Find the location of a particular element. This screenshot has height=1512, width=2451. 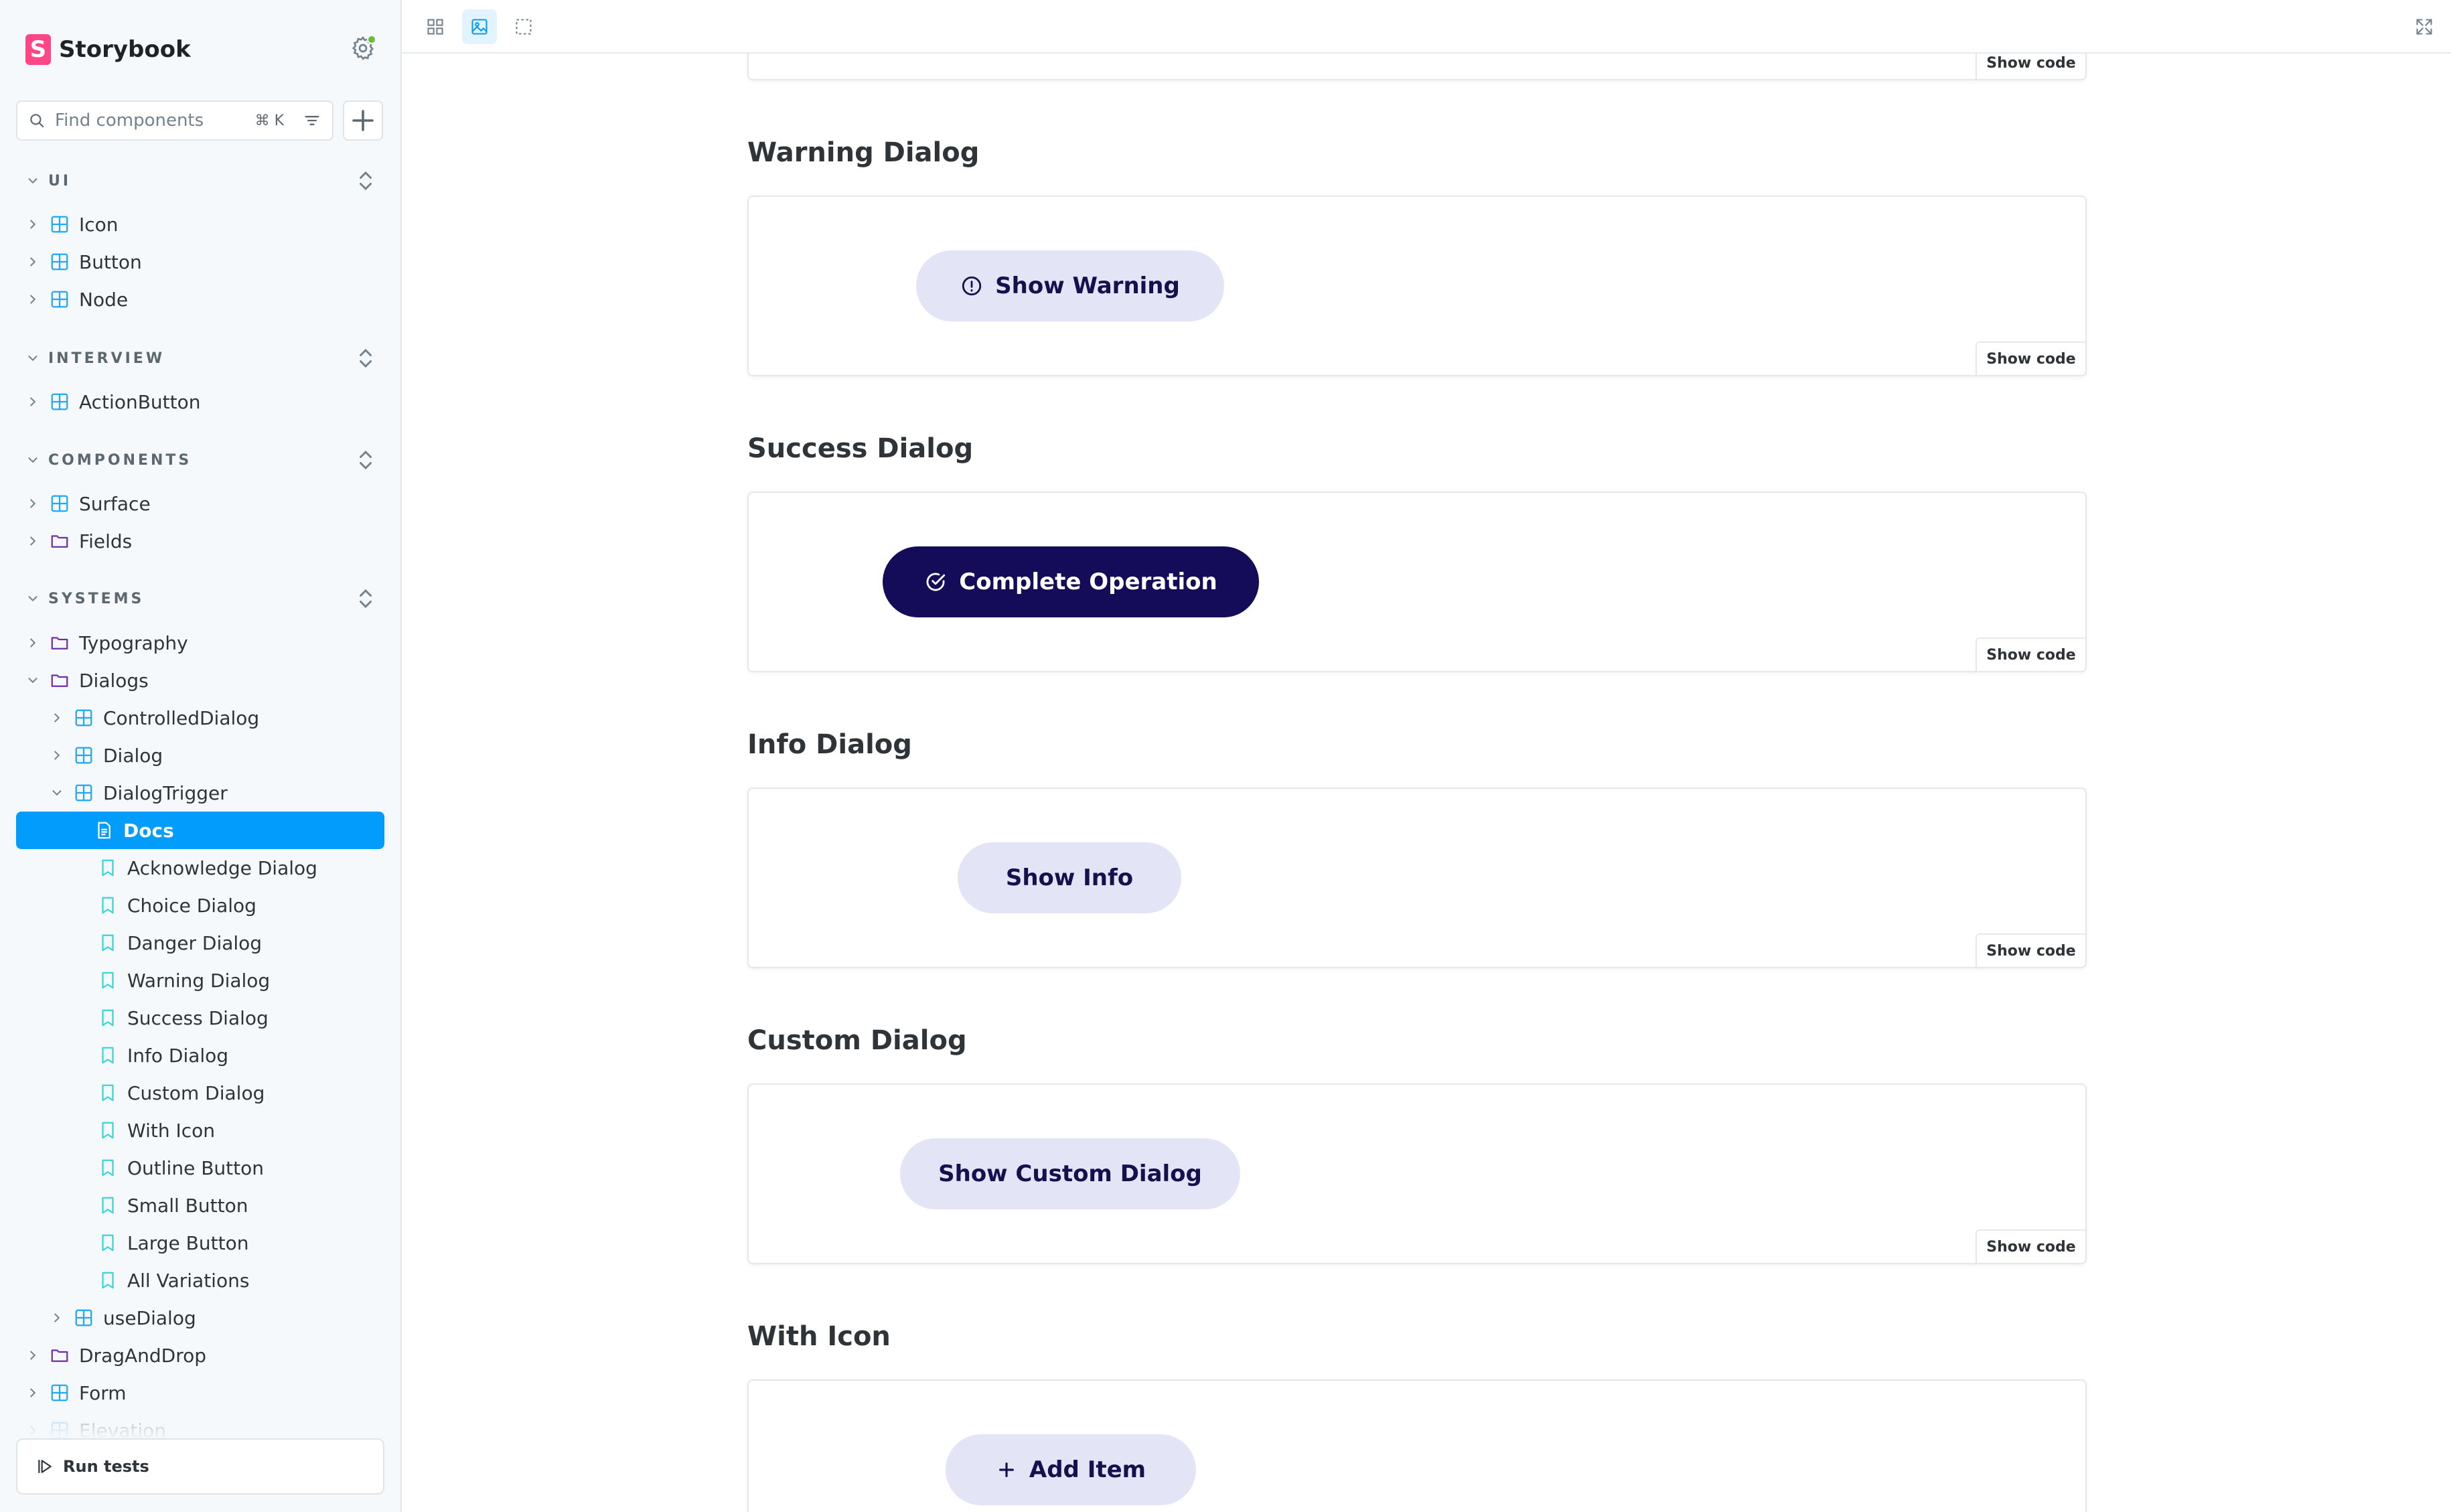

sidebar-item-typography: Typography is located at coordinates (106, 643).